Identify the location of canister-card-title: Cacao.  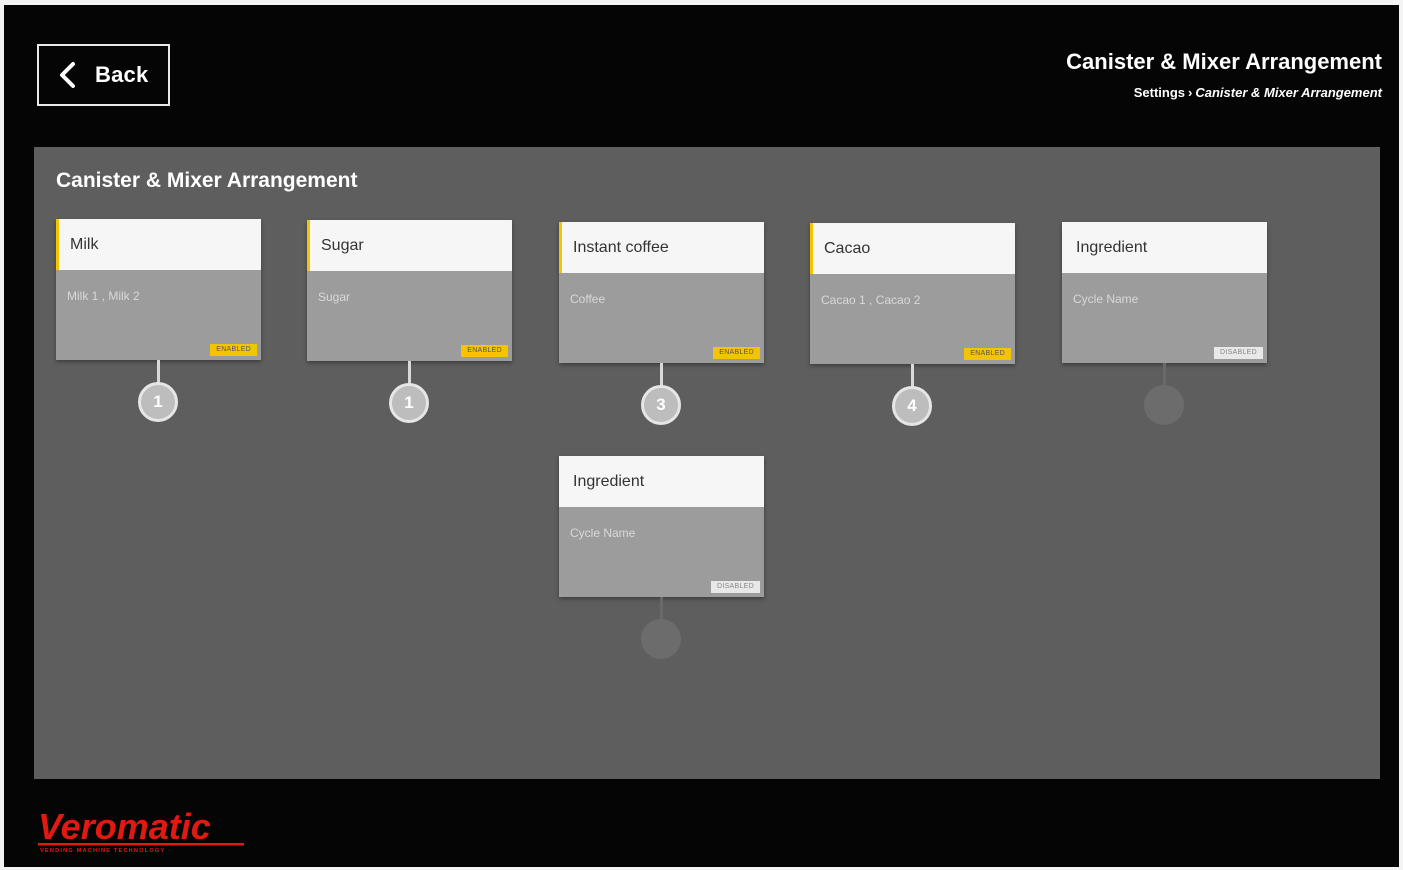
(912, 248).